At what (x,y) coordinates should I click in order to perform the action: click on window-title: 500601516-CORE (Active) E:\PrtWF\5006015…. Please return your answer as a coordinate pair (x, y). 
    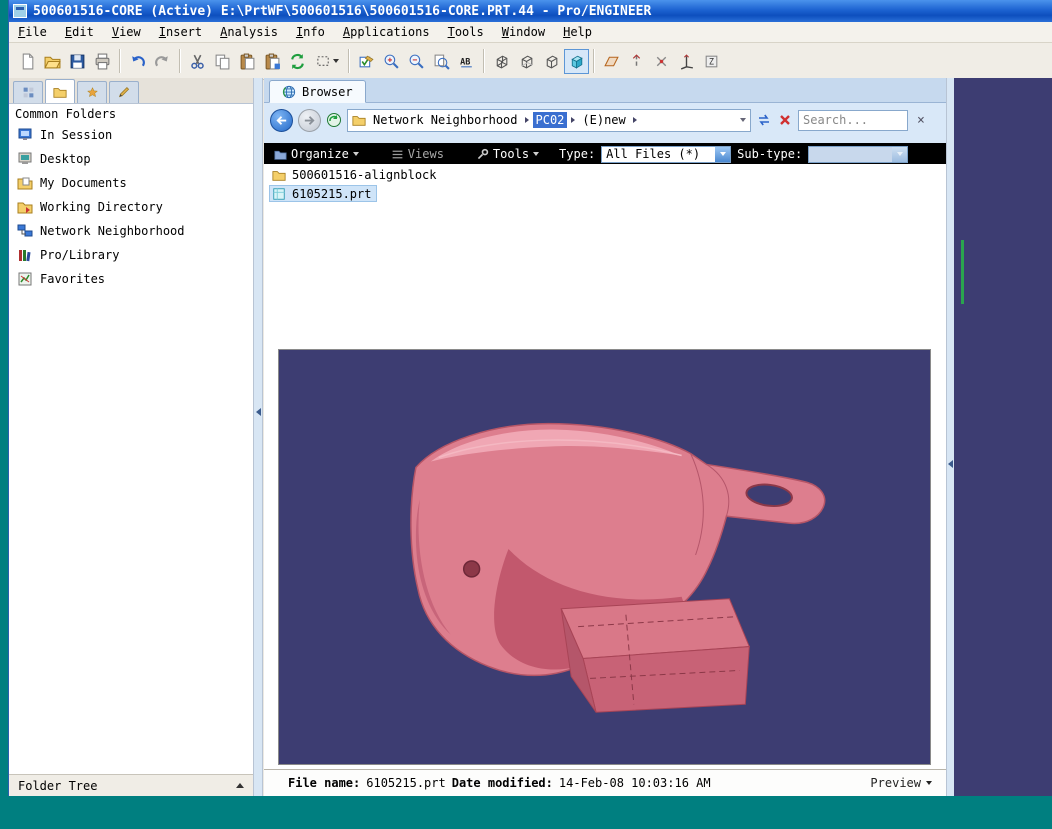
    Looking at the image, I should click on (342, 11).